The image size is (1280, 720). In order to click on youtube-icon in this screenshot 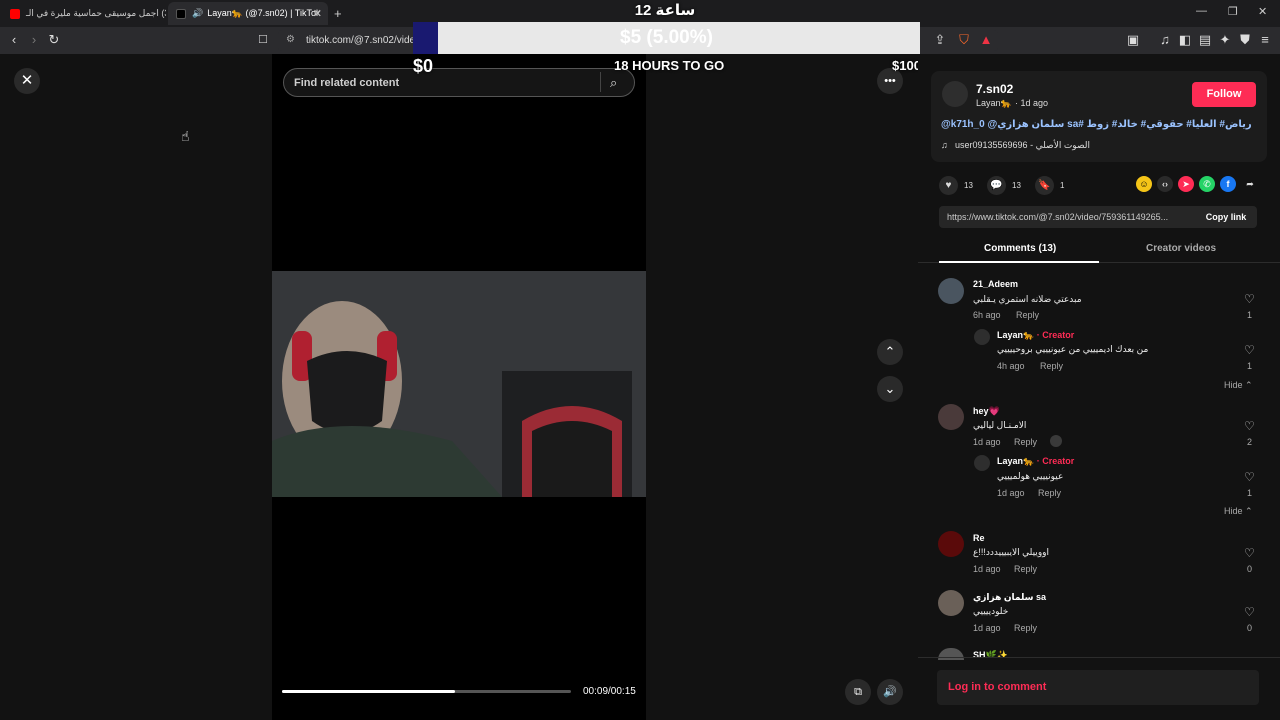, I will do `click(15, 13)`.